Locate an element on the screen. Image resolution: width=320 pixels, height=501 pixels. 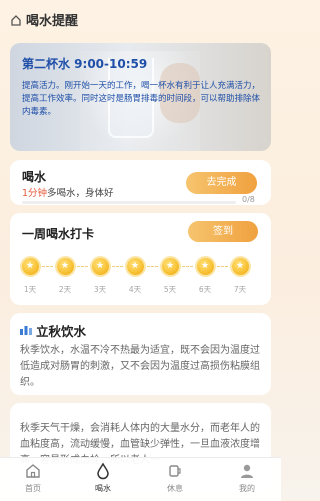
drink-task-card: 喝水 1分钟多喝水，身体好 去完成 0/8 is located at coordinates (140, 182).